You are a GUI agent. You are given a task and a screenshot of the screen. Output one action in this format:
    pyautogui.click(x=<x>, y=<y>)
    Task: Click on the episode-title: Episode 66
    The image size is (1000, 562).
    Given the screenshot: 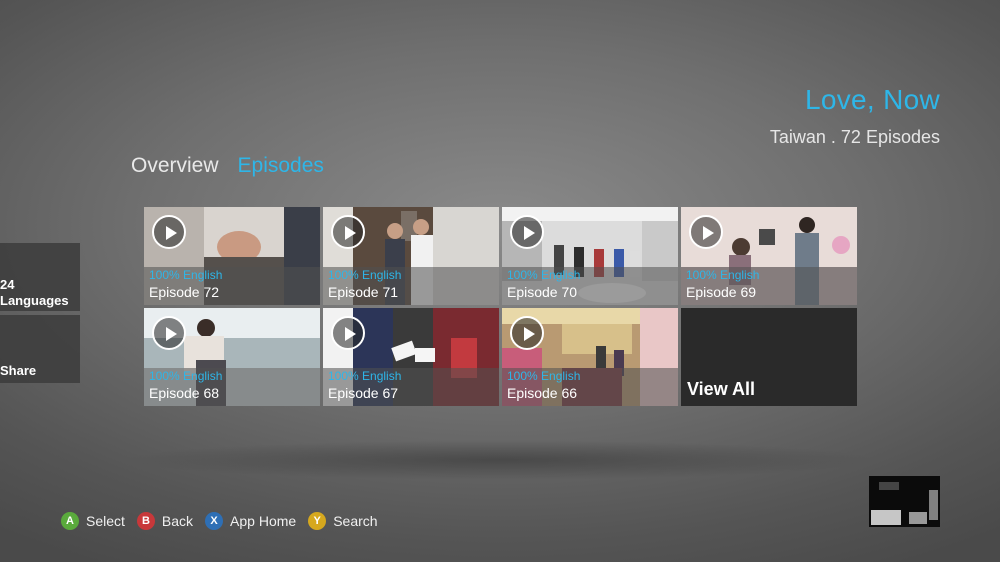 What is the action you would take?
    pyautogui.click(x=542, y=393)
    